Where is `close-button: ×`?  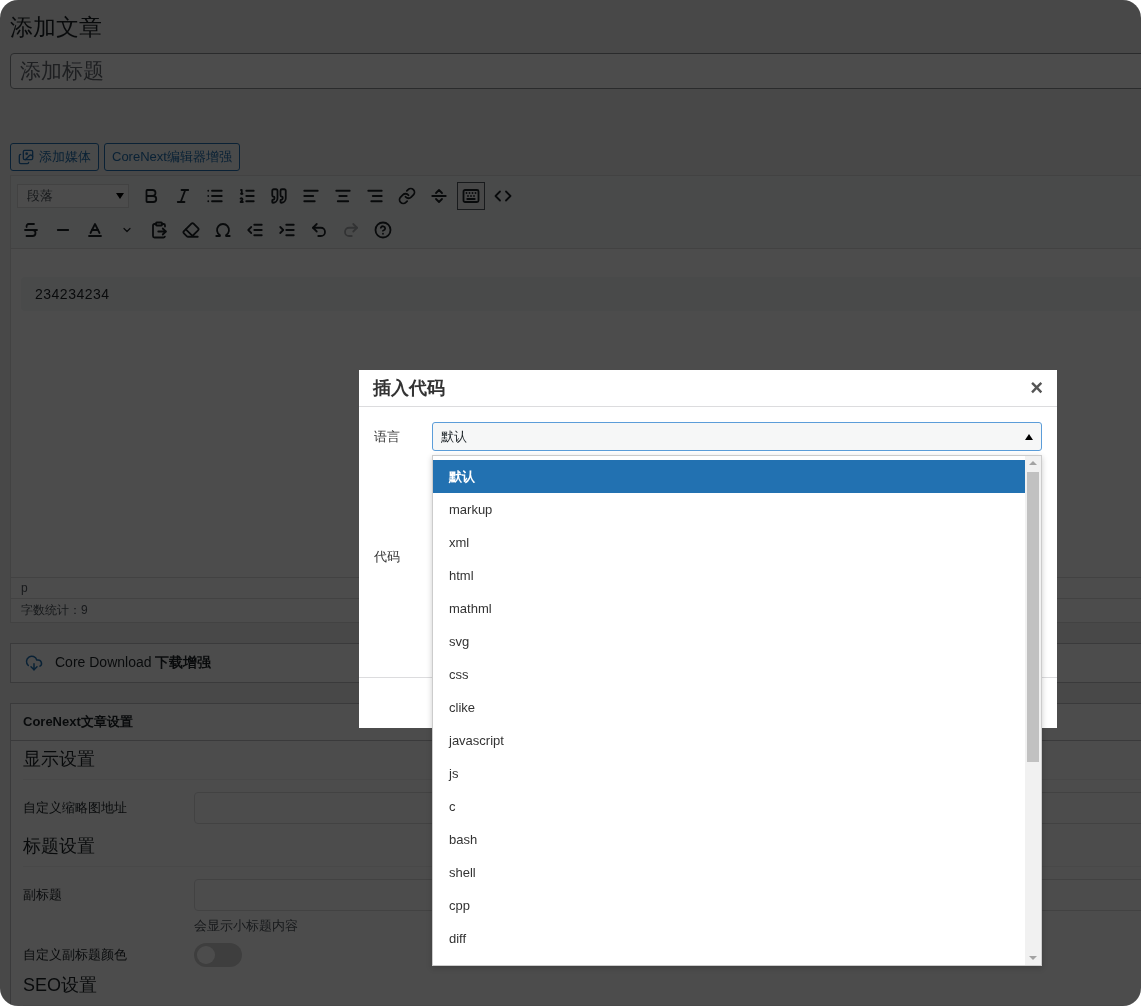
close-button: × is located at coordinates (1036, 388).